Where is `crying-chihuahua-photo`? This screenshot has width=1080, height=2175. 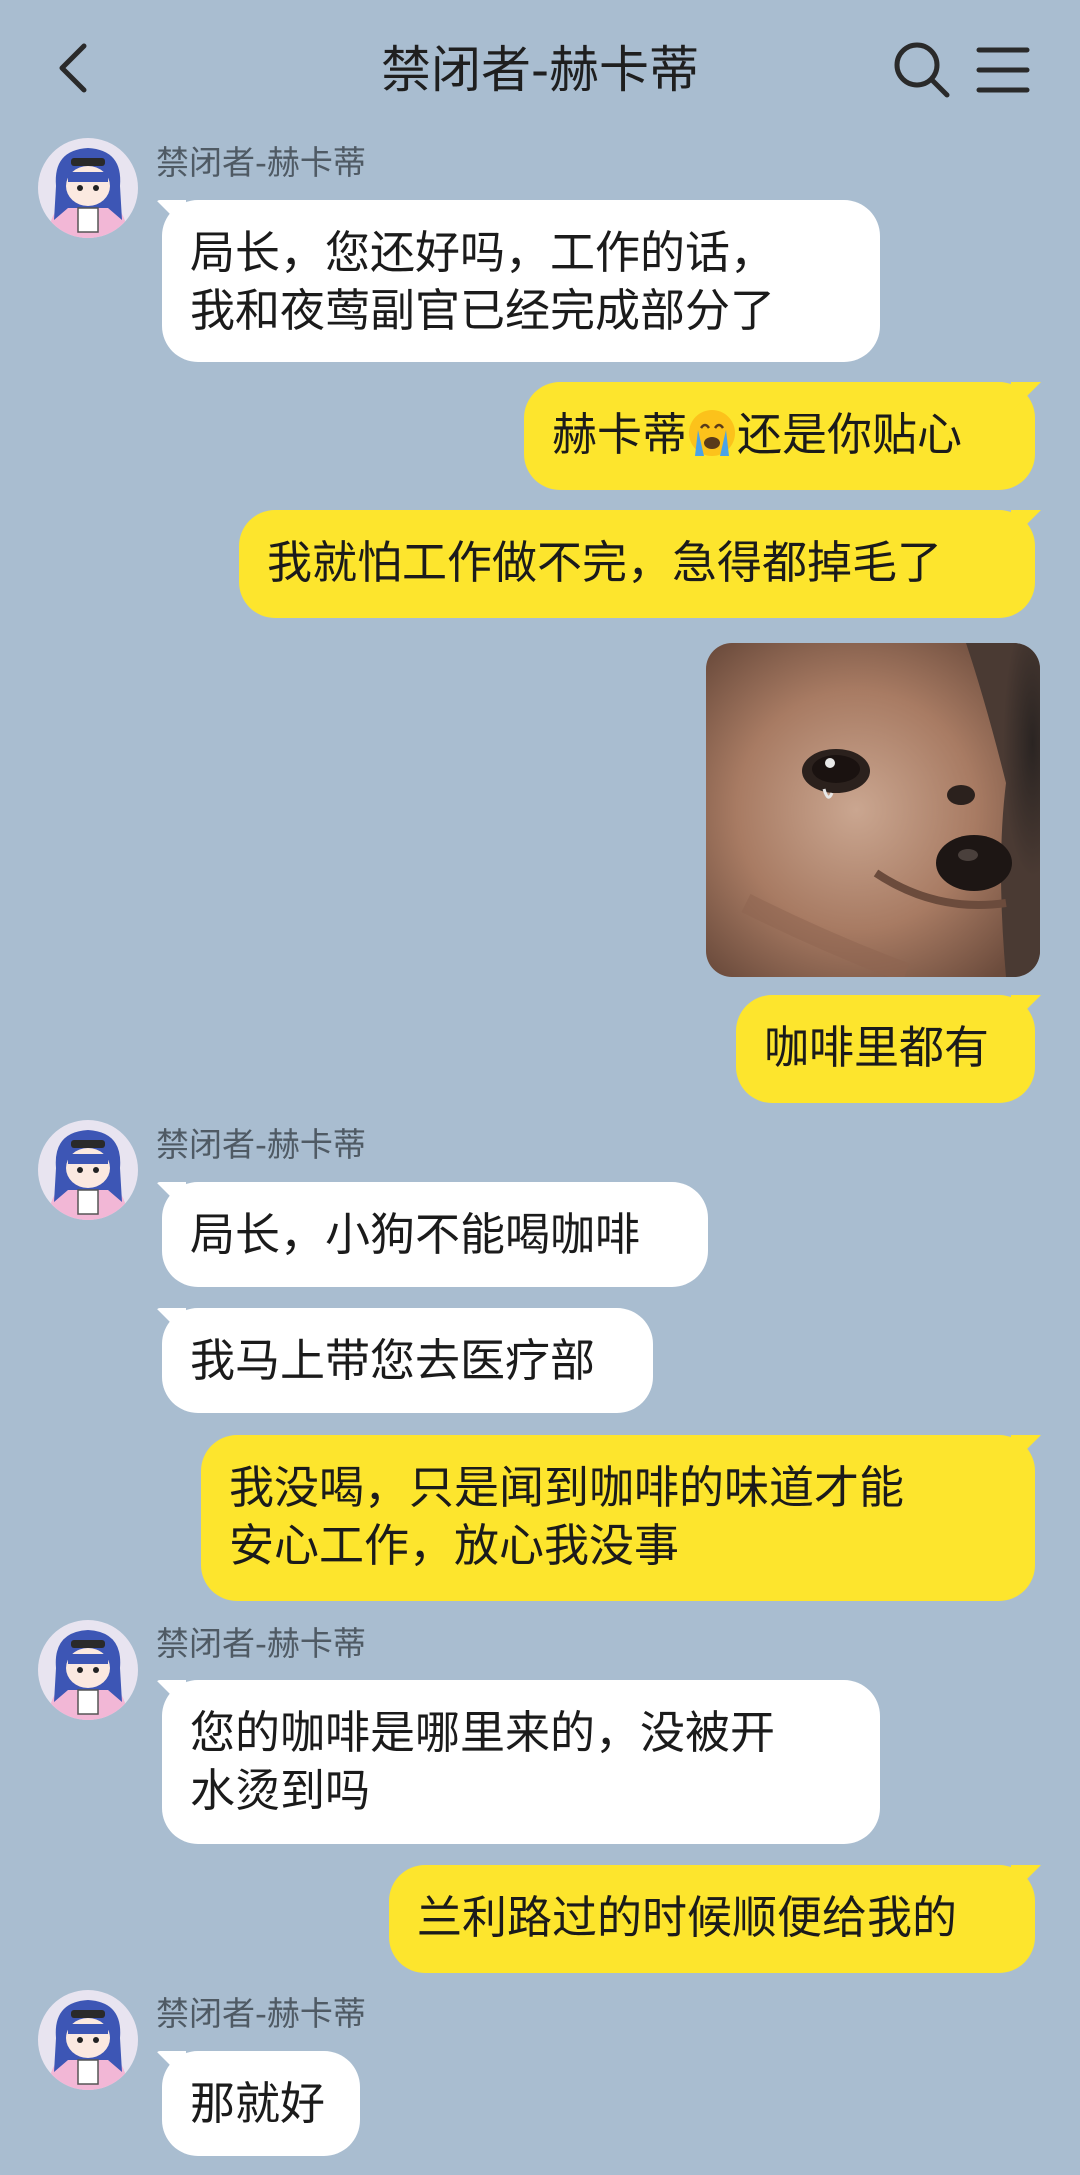 crying-chihuahua-photo is located at coordinates (873, 810).